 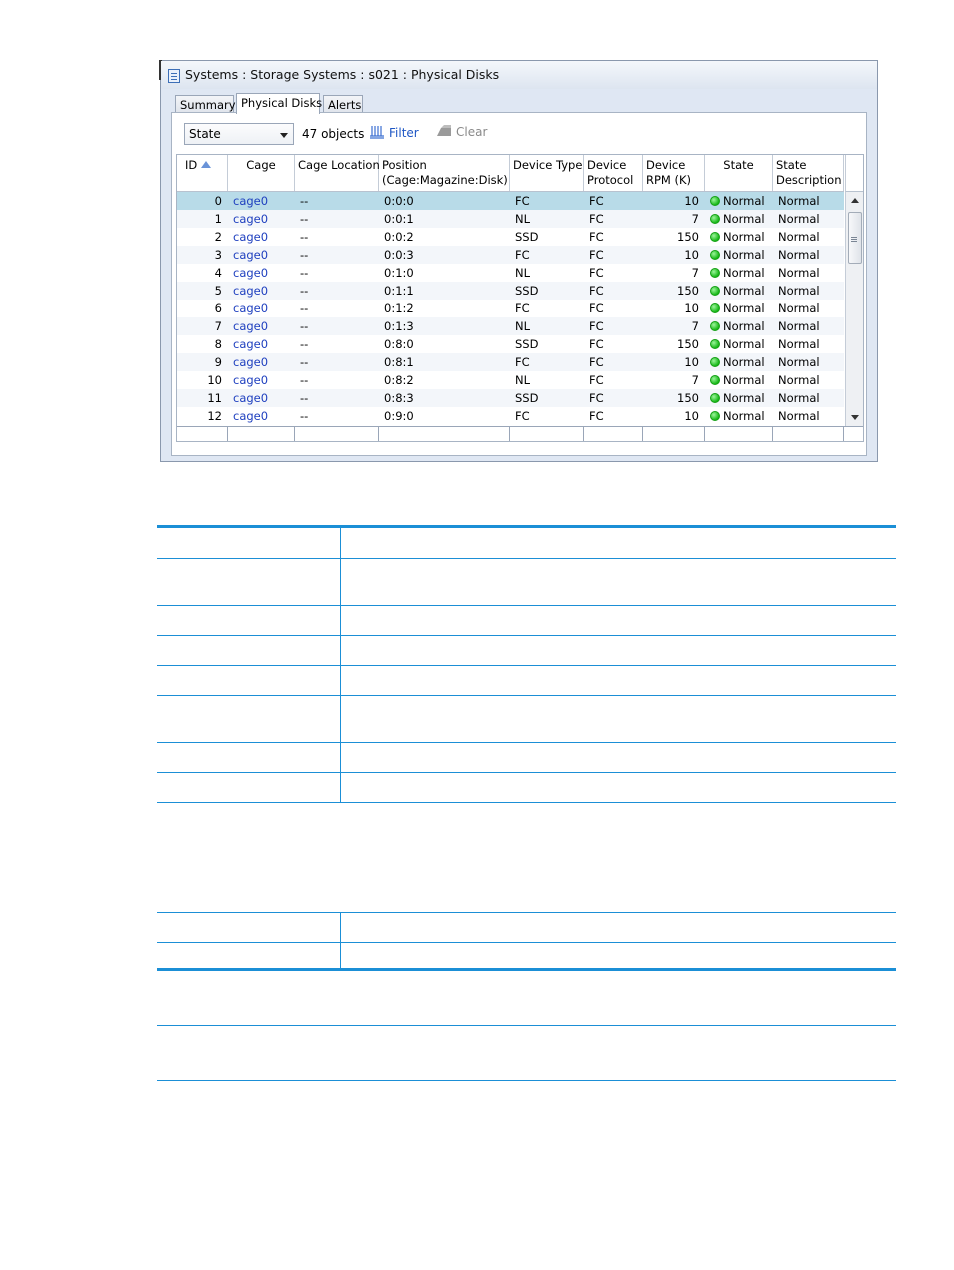 What do you see at coordinates (337, 173) in the screenshot?
I see `column-header-cage-location: Cage Location` at bounding box center [337, 173].